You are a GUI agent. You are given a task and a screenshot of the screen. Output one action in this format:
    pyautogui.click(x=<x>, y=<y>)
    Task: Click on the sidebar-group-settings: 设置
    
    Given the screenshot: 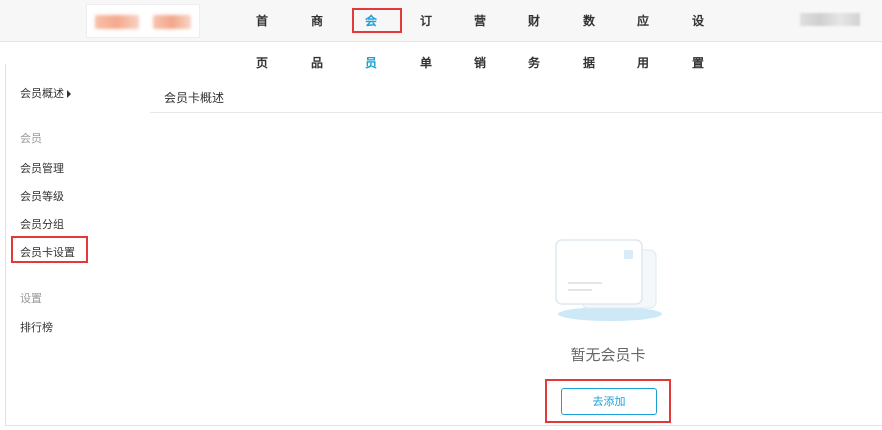 What is the action you would take?
    pyautogui.click(x=31, y=298)
    